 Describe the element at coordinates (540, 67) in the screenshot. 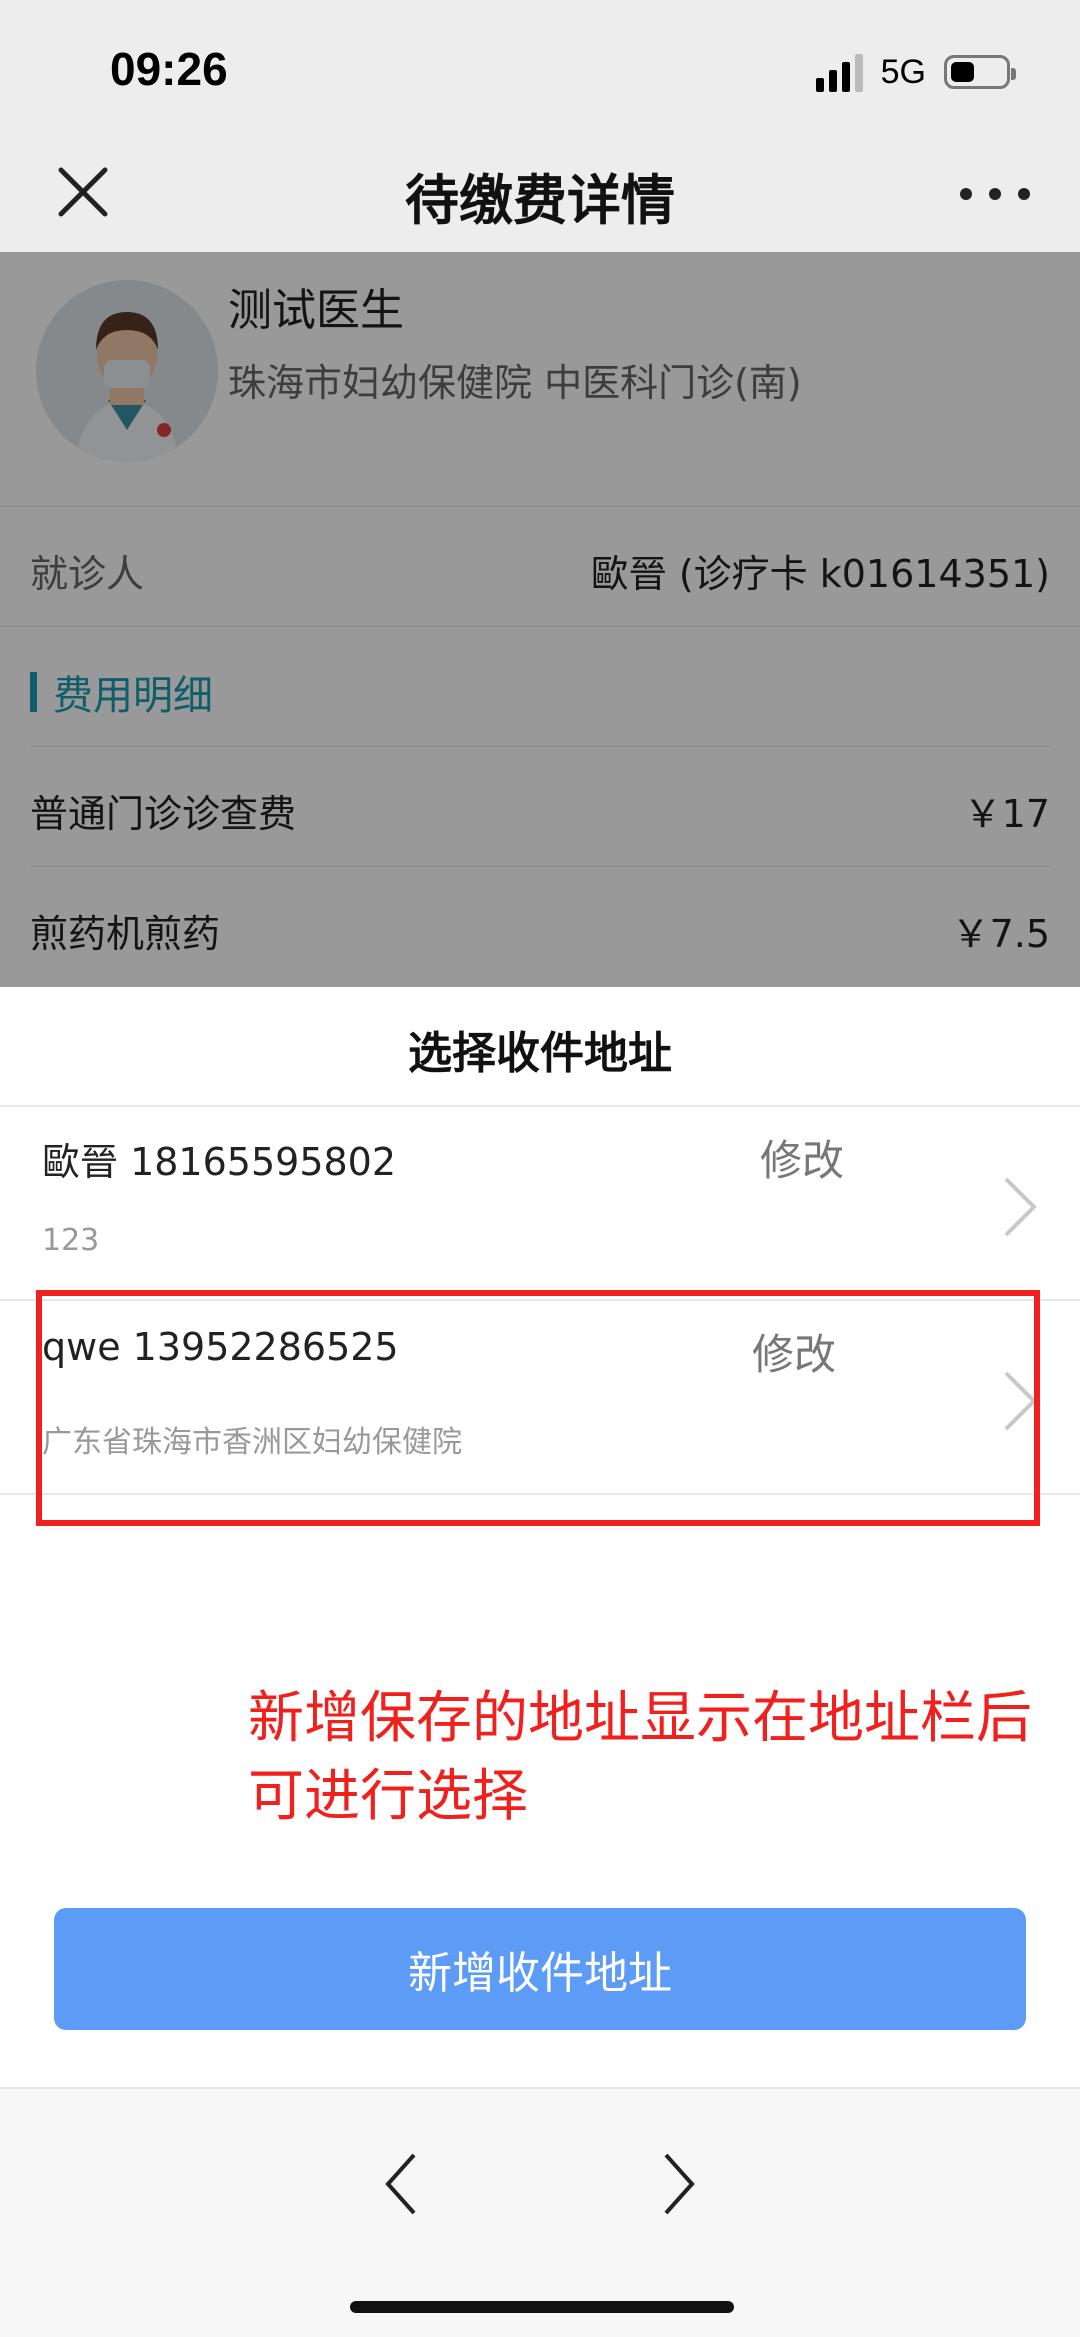

I see `status-bar: 09:26 5G` at that location.